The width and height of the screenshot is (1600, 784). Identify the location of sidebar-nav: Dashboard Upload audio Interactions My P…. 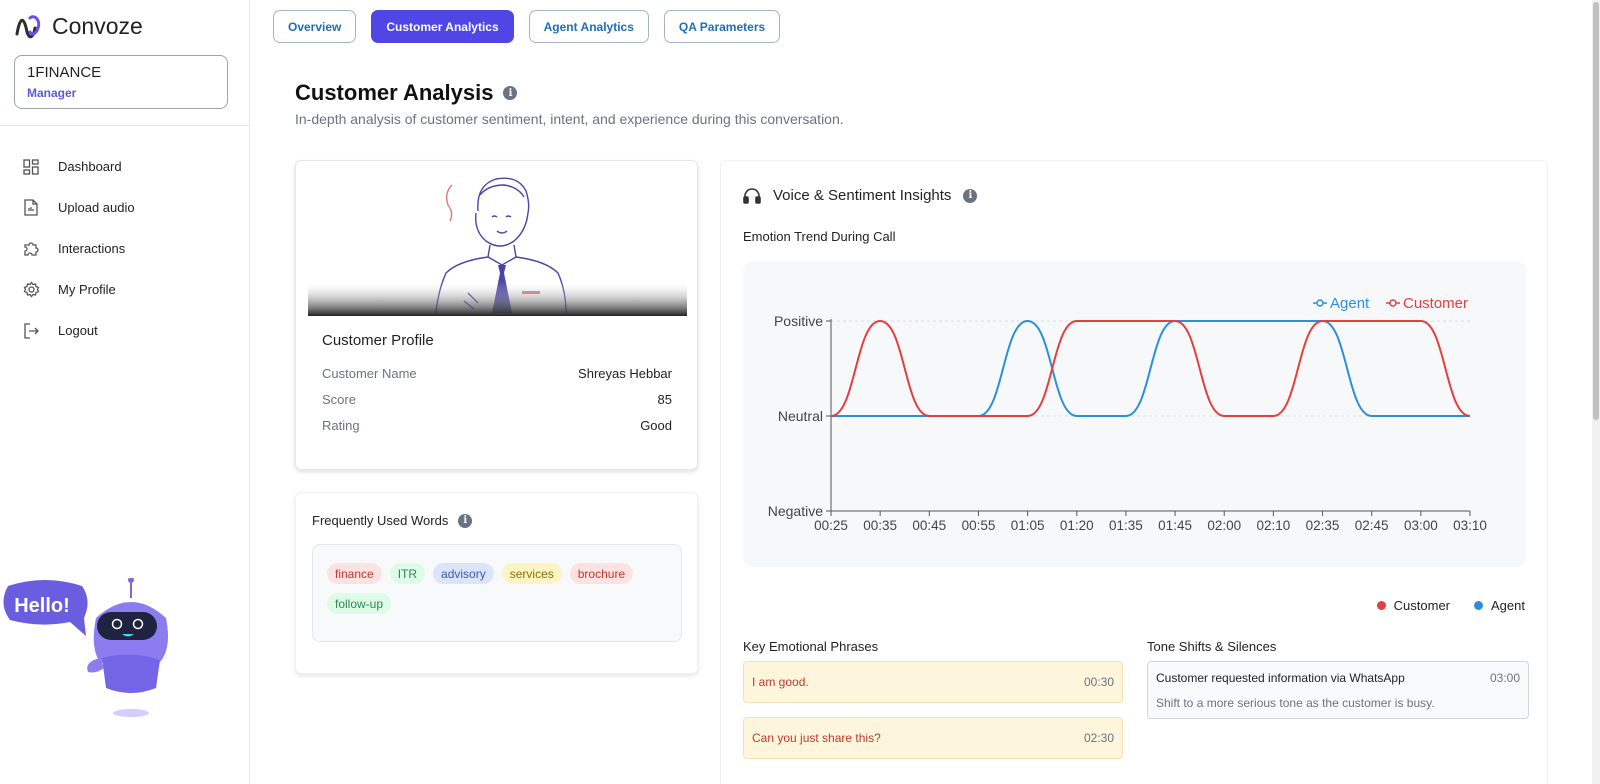
(78, 248).